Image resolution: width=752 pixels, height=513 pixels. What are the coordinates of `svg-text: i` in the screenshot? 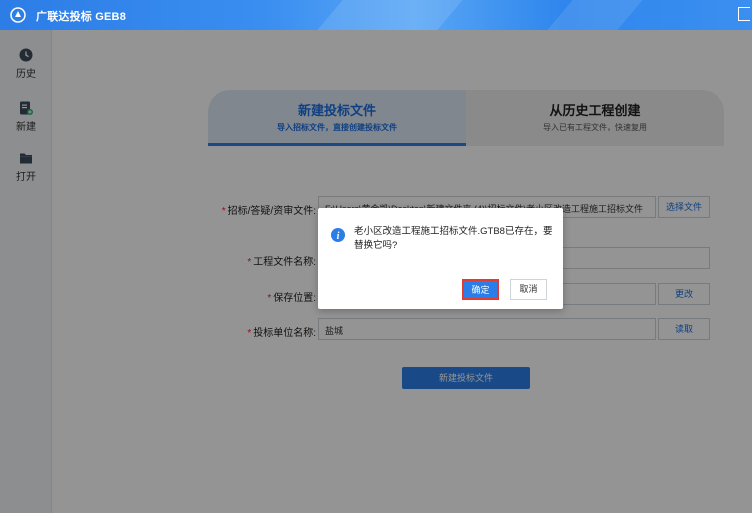 It's located at (338, 236).